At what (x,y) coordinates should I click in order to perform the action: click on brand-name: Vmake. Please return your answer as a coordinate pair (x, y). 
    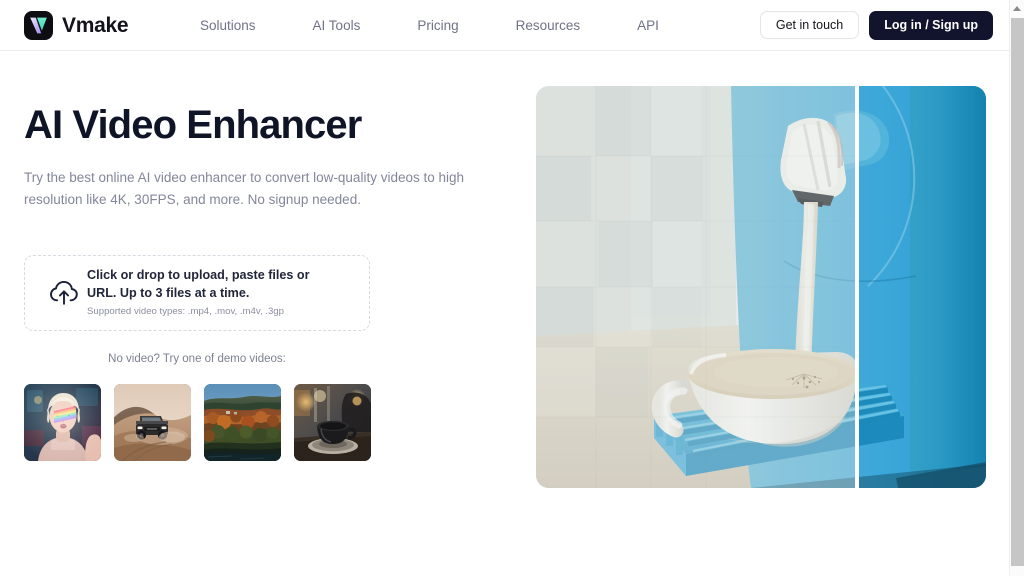
    Looking at the image, I should click on (95, 25).